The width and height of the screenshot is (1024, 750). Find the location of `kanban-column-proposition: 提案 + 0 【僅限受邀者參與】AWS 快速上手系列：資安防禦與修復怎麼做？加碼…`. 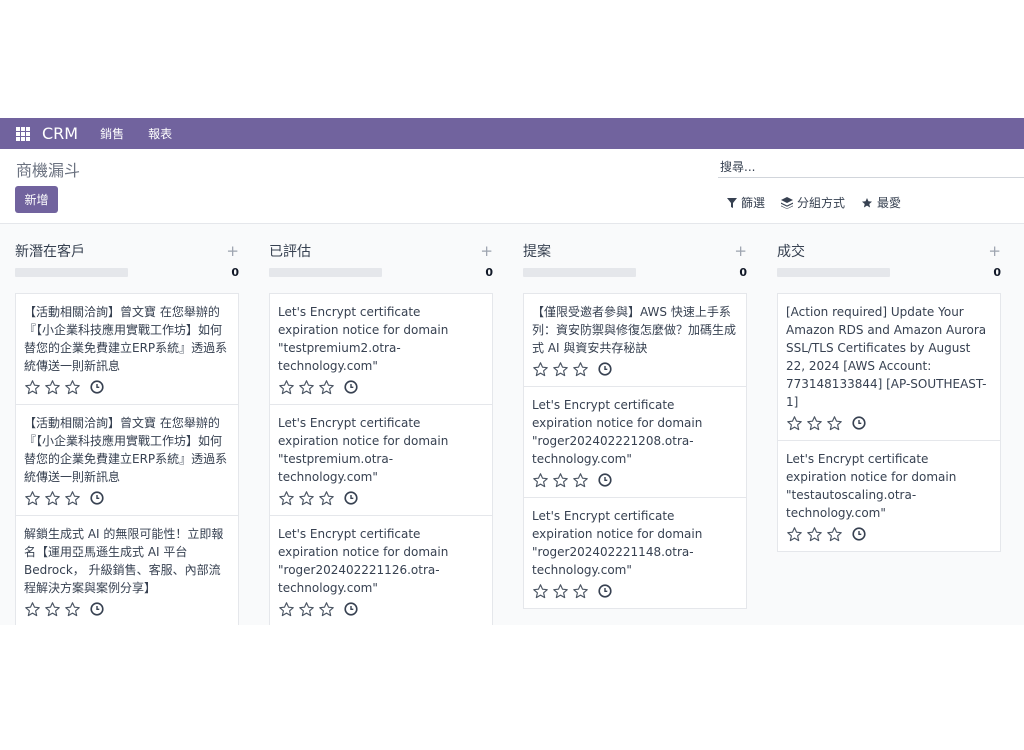

kanban-column-proposition: 提案 + 0 【僅限受邀者參與】AWS 快速上手系列：資安防禦與修復怎麼做？加碼… is located at coordinates (636, 424).